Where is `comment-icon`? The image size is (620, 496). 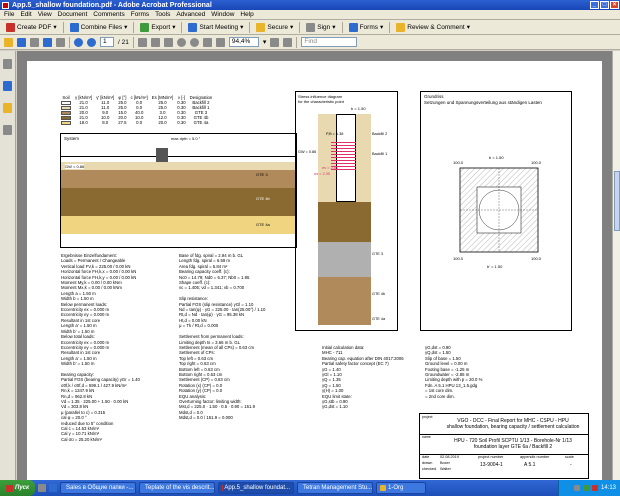
comment-icon is located at coordinates (401, 27).